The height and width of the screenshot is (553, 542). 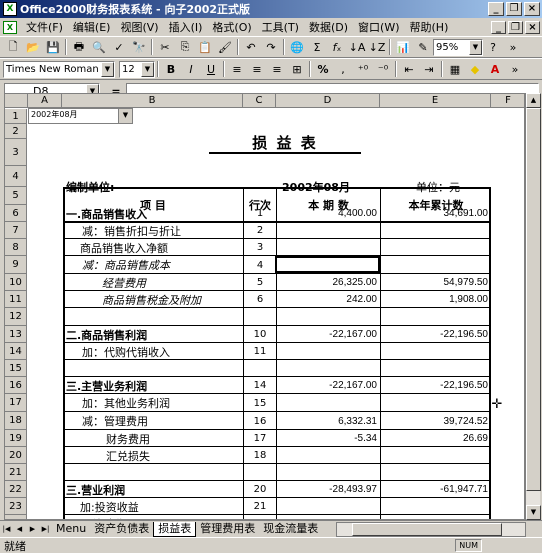 I want to click on row-header: 18, so click(x=16, y=421).